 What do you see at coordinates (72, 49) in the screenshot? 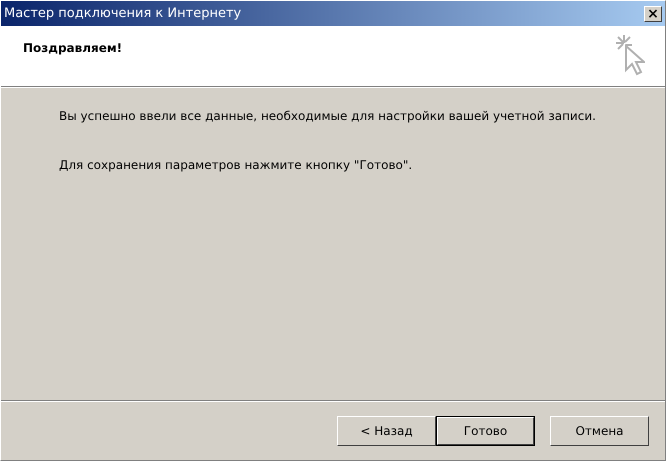
I see `page-heading: Поздравляем!` at bounding box center [72, 49].